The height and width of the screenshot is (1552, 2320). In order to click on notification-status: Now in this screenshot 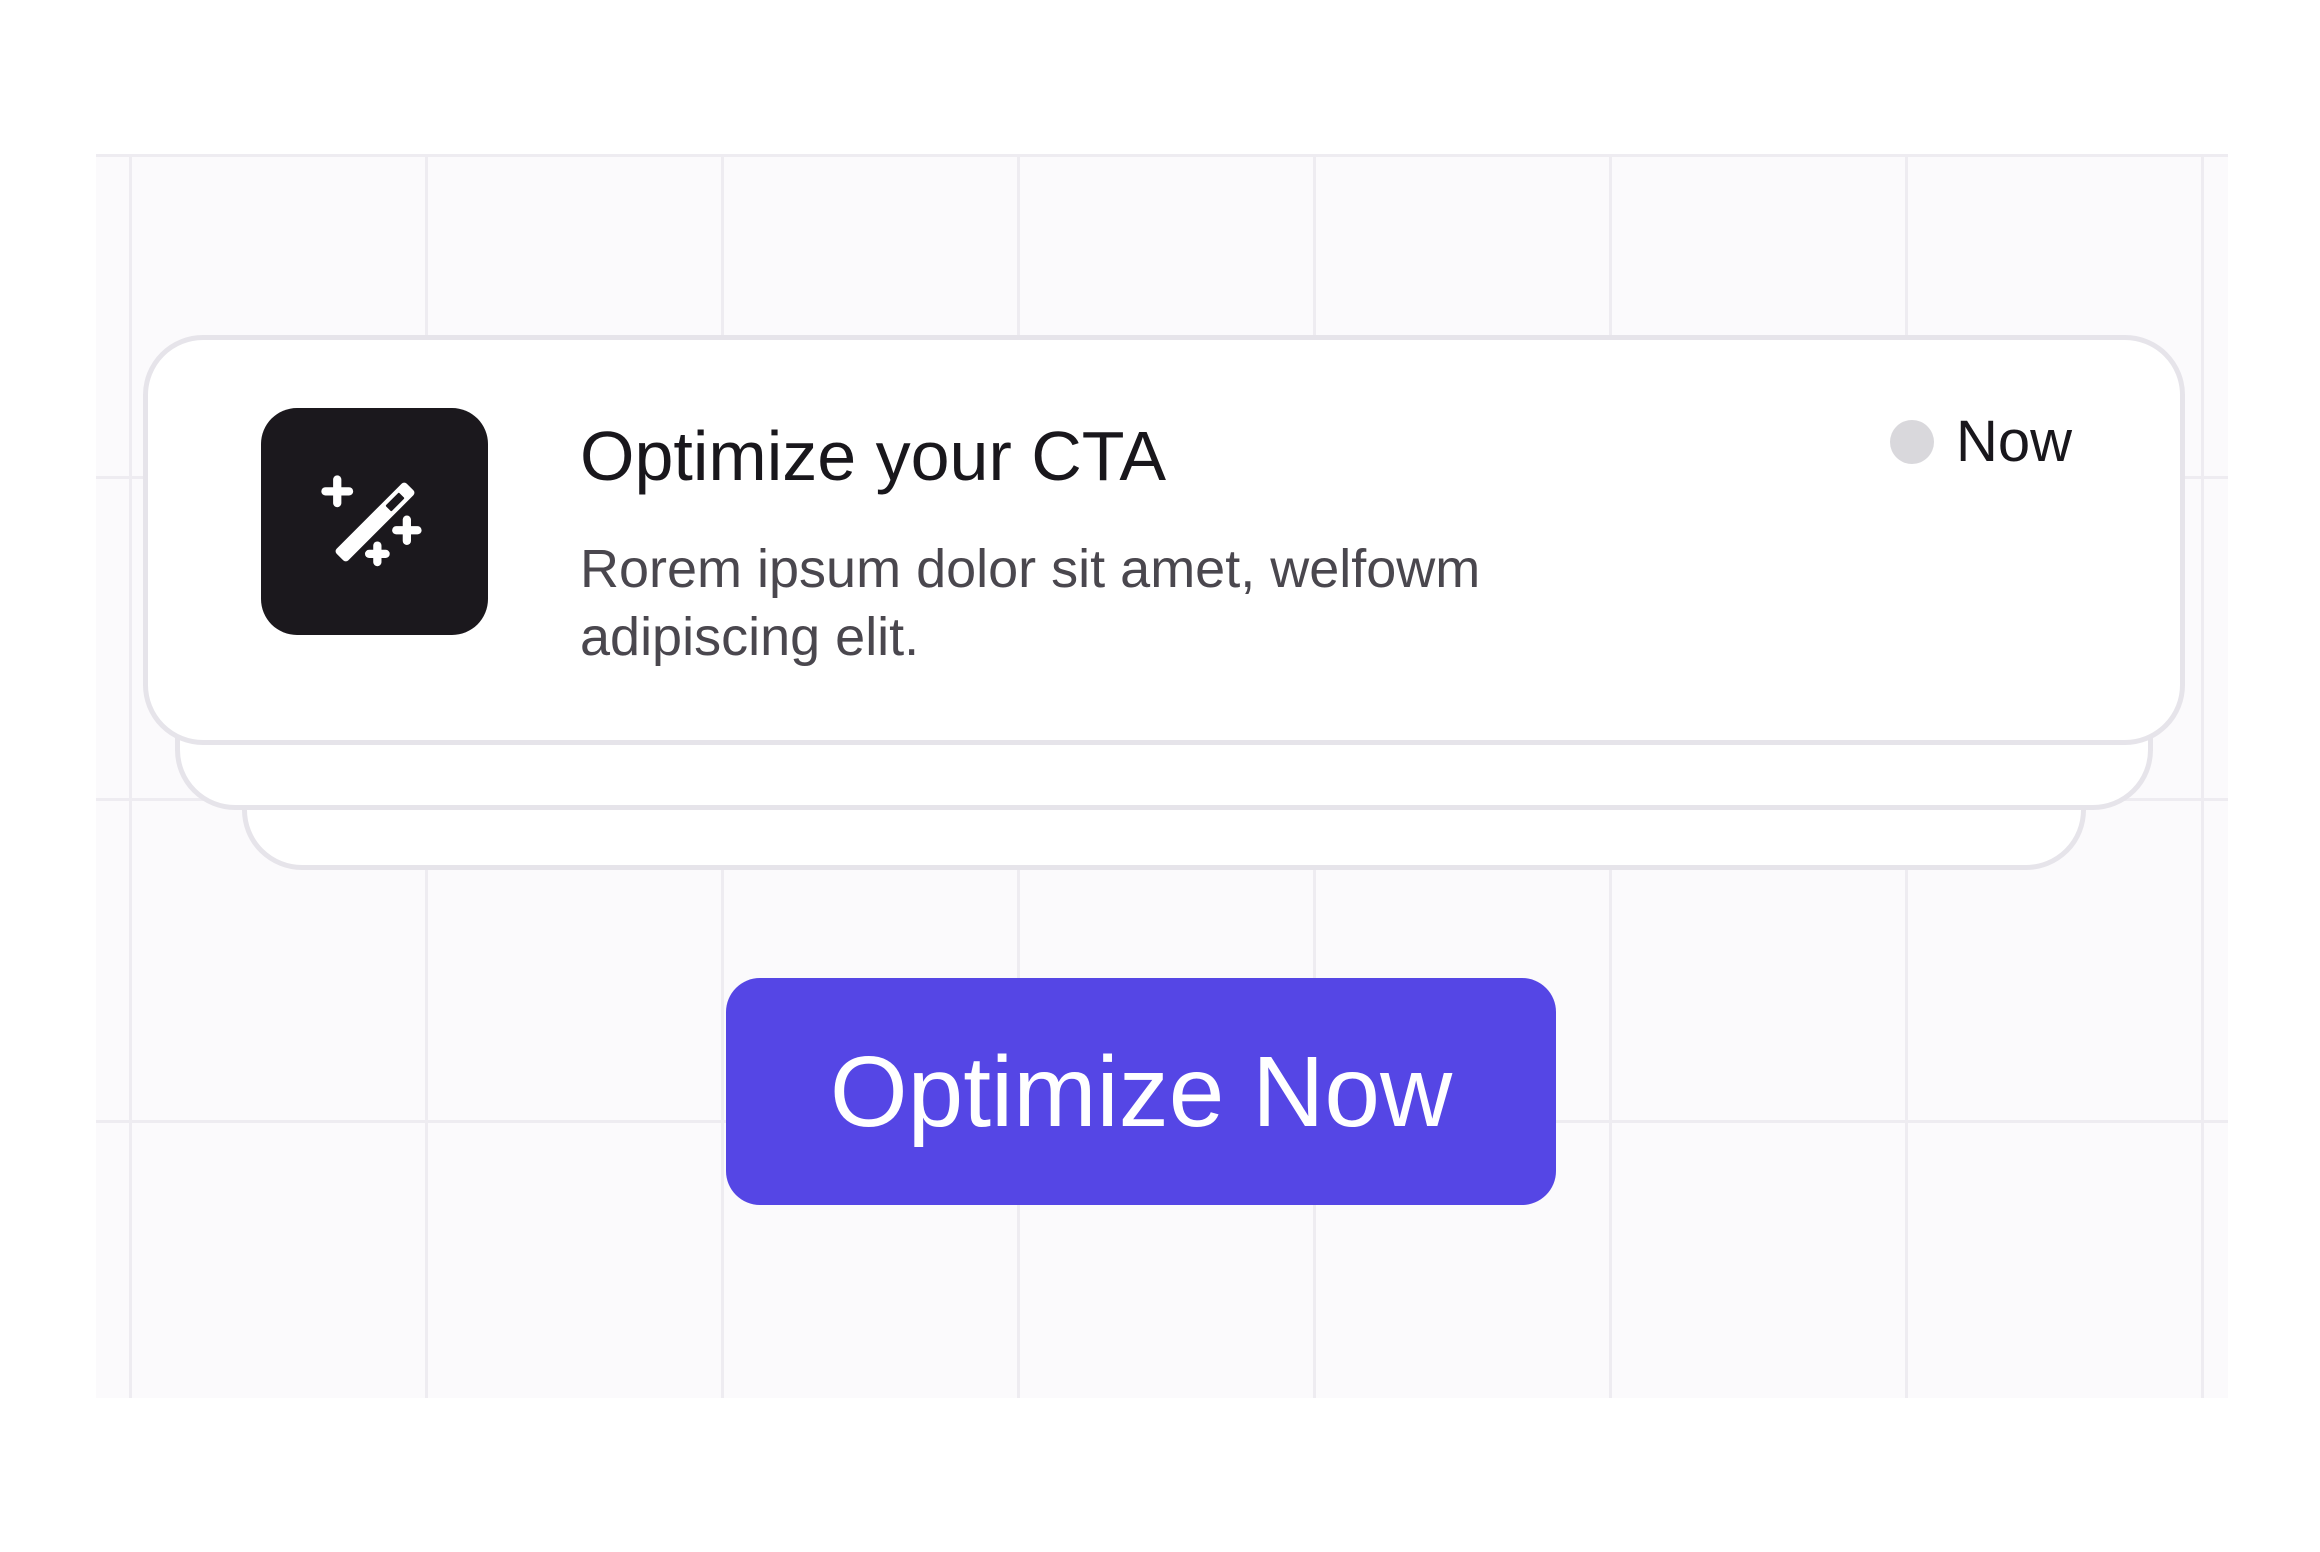, I will do `click(1981, 442)`.